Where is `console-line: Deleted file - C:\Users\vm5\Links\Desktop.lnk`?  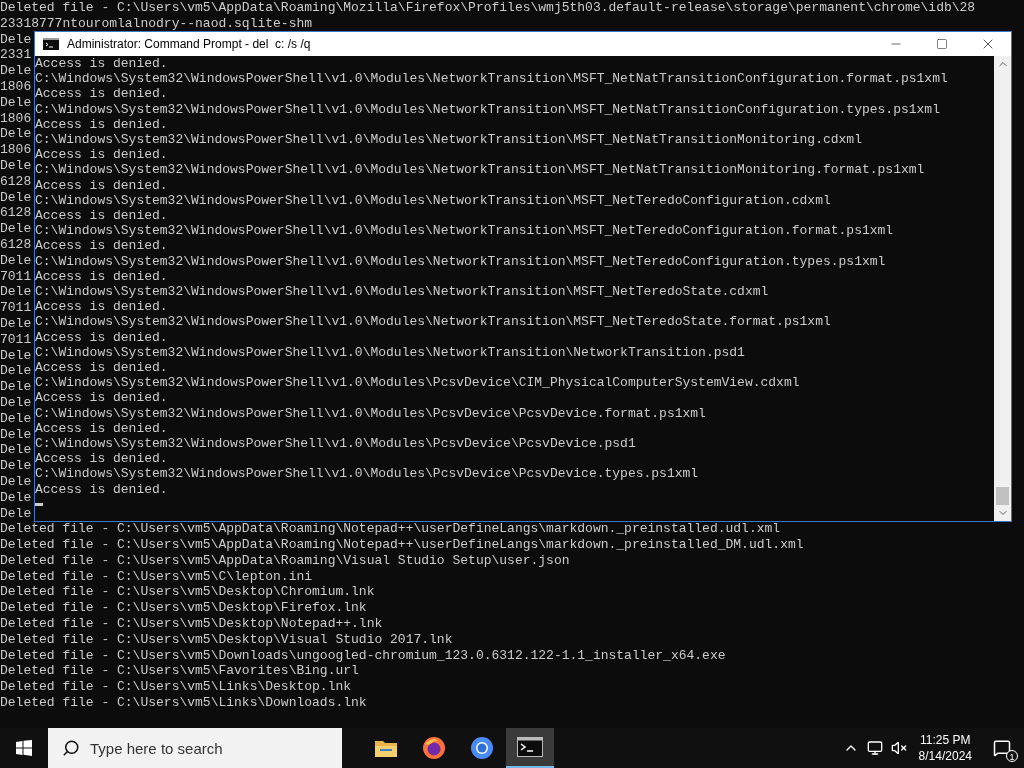
console-line: Deleted file - C:\Users\vm5\Links\Desktop.lnk is located at coordinates (176, 687).